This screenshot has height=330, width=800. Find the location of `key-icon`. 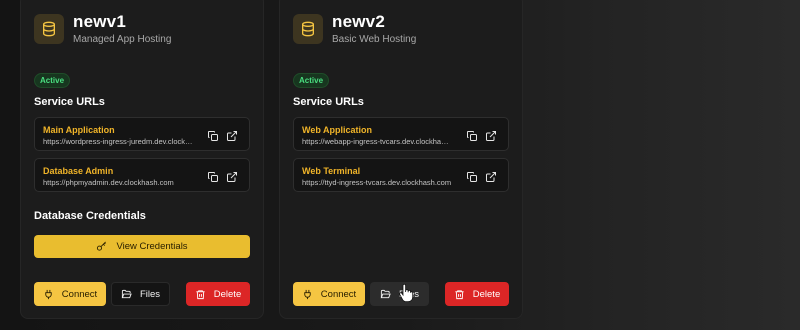

key-icon is located at coordinates (102, 246).